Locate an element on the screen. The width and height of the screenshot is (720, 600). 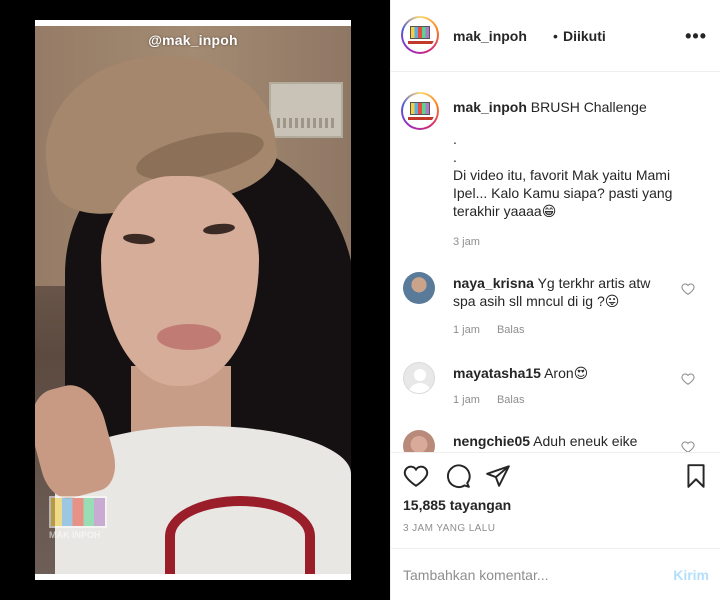
caption-line-3: terakhir yaaaa😁 is located at coordinates (505, 211).